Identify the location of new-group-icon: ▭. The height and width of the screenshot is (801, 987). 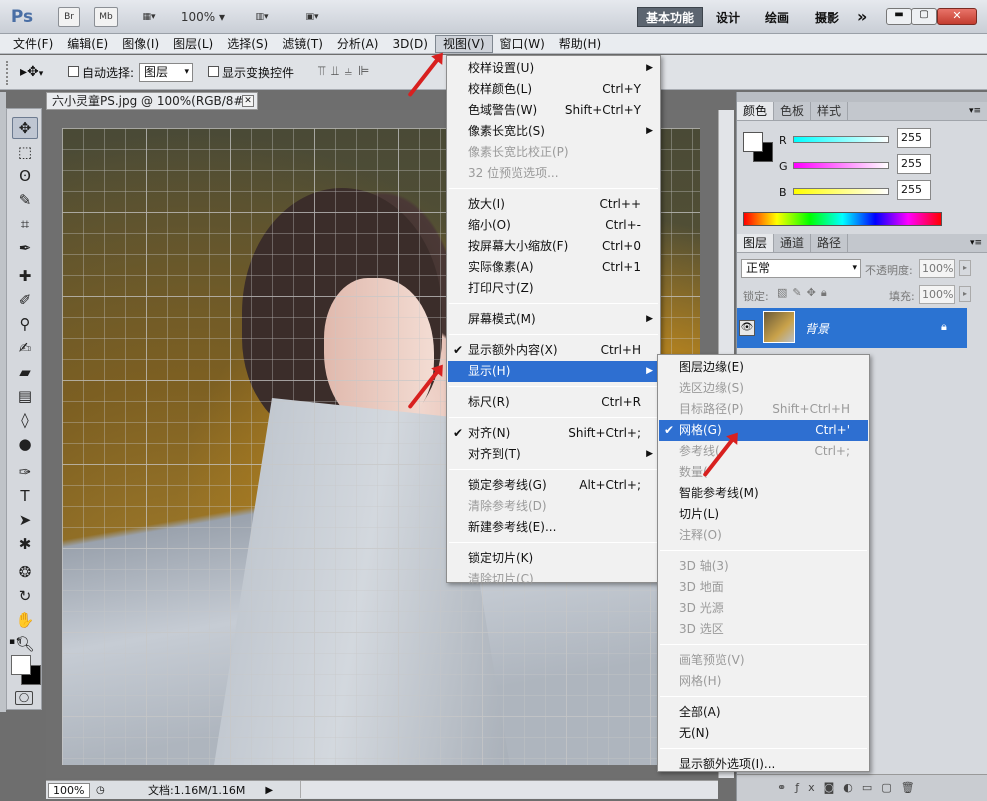
(871, 787).